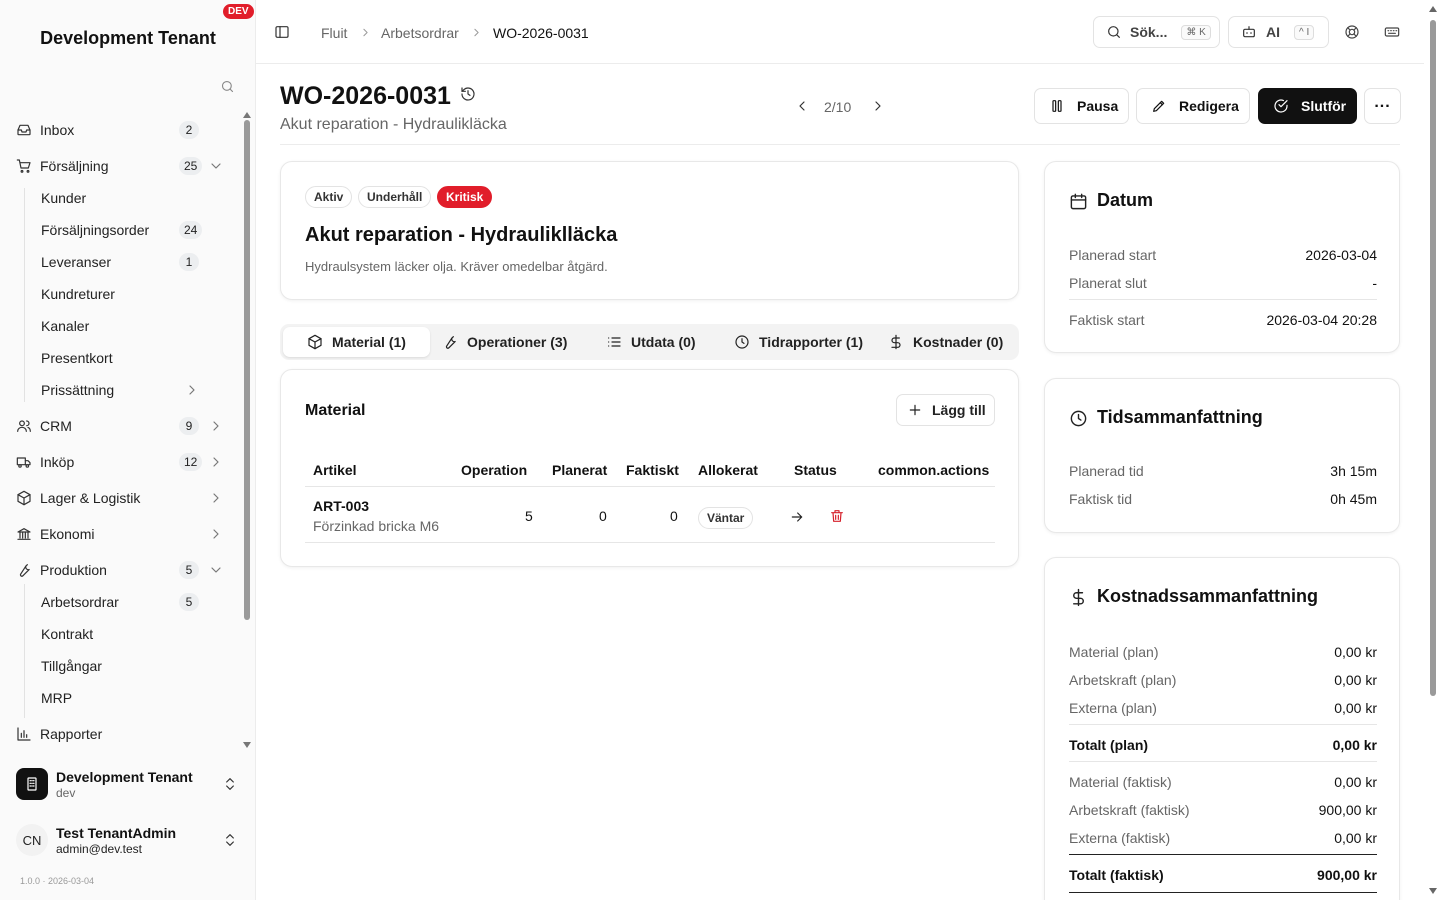 The height and width of the screenshot is (900, 1440). What do you see at coordinates (24, 166) in the screenshot?
I see `cart-icon` at bounding box center [24, 166].